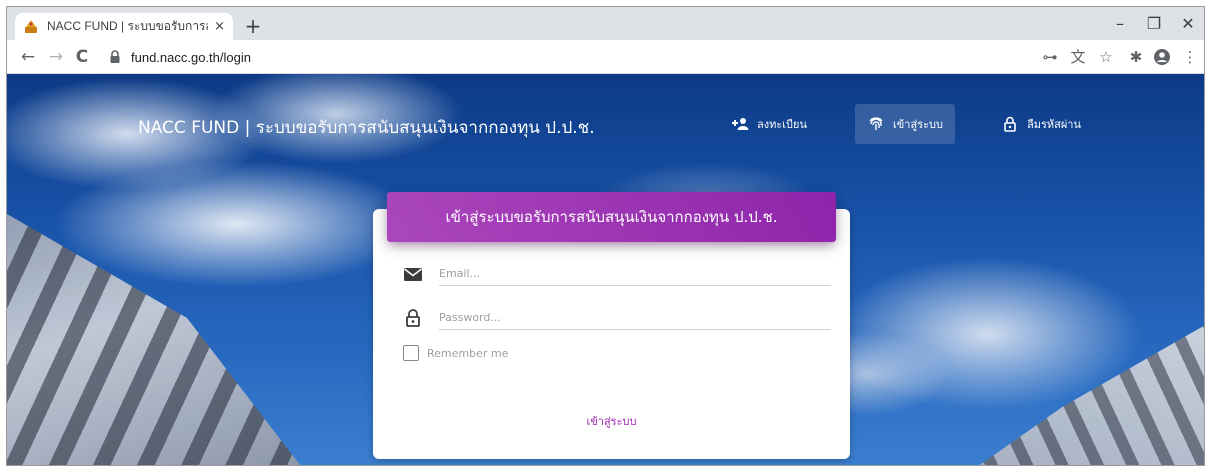 The height and width of the screenshot is (472, 1211). Describe the element at coordinates (253, 26) in the screenshot. I see `new-tab-button: +` at that location.